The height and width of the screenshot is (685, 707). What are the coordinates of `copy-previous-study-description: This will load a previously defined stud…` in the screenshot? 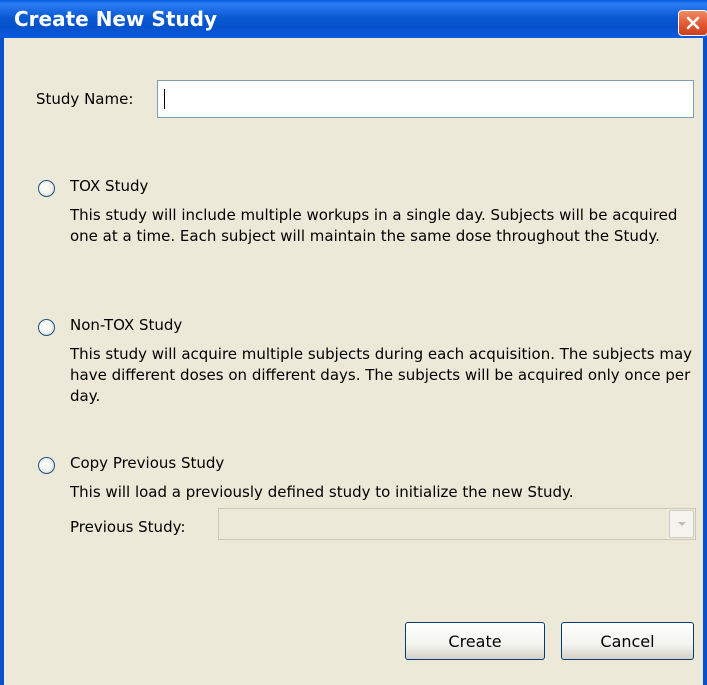 It's located at (322, 492).